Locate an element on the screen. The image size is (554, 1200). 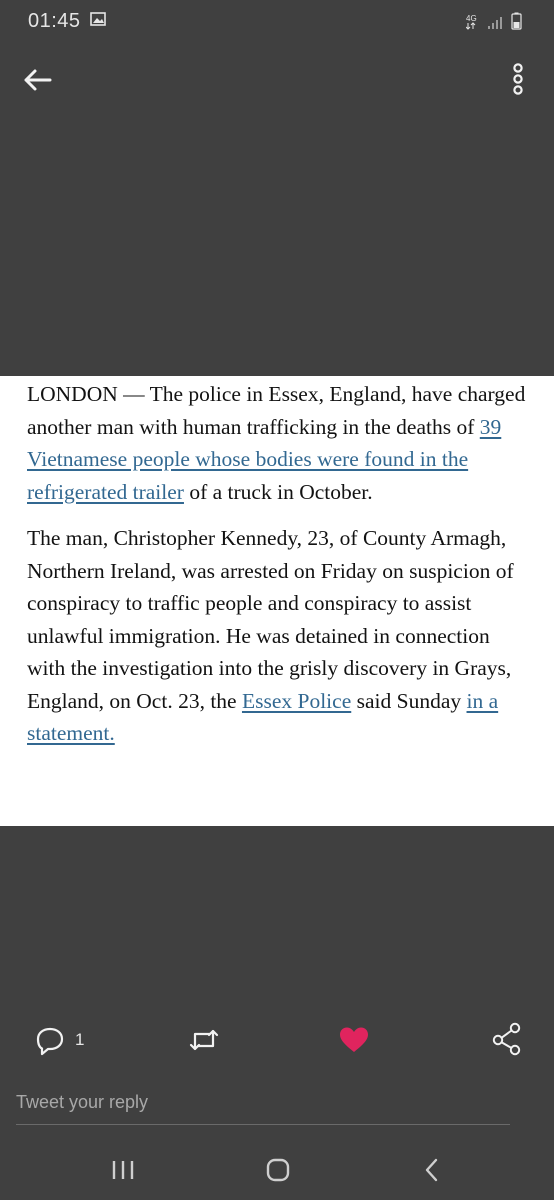
reply-count: 1 is located at coordinates (80, 1039).